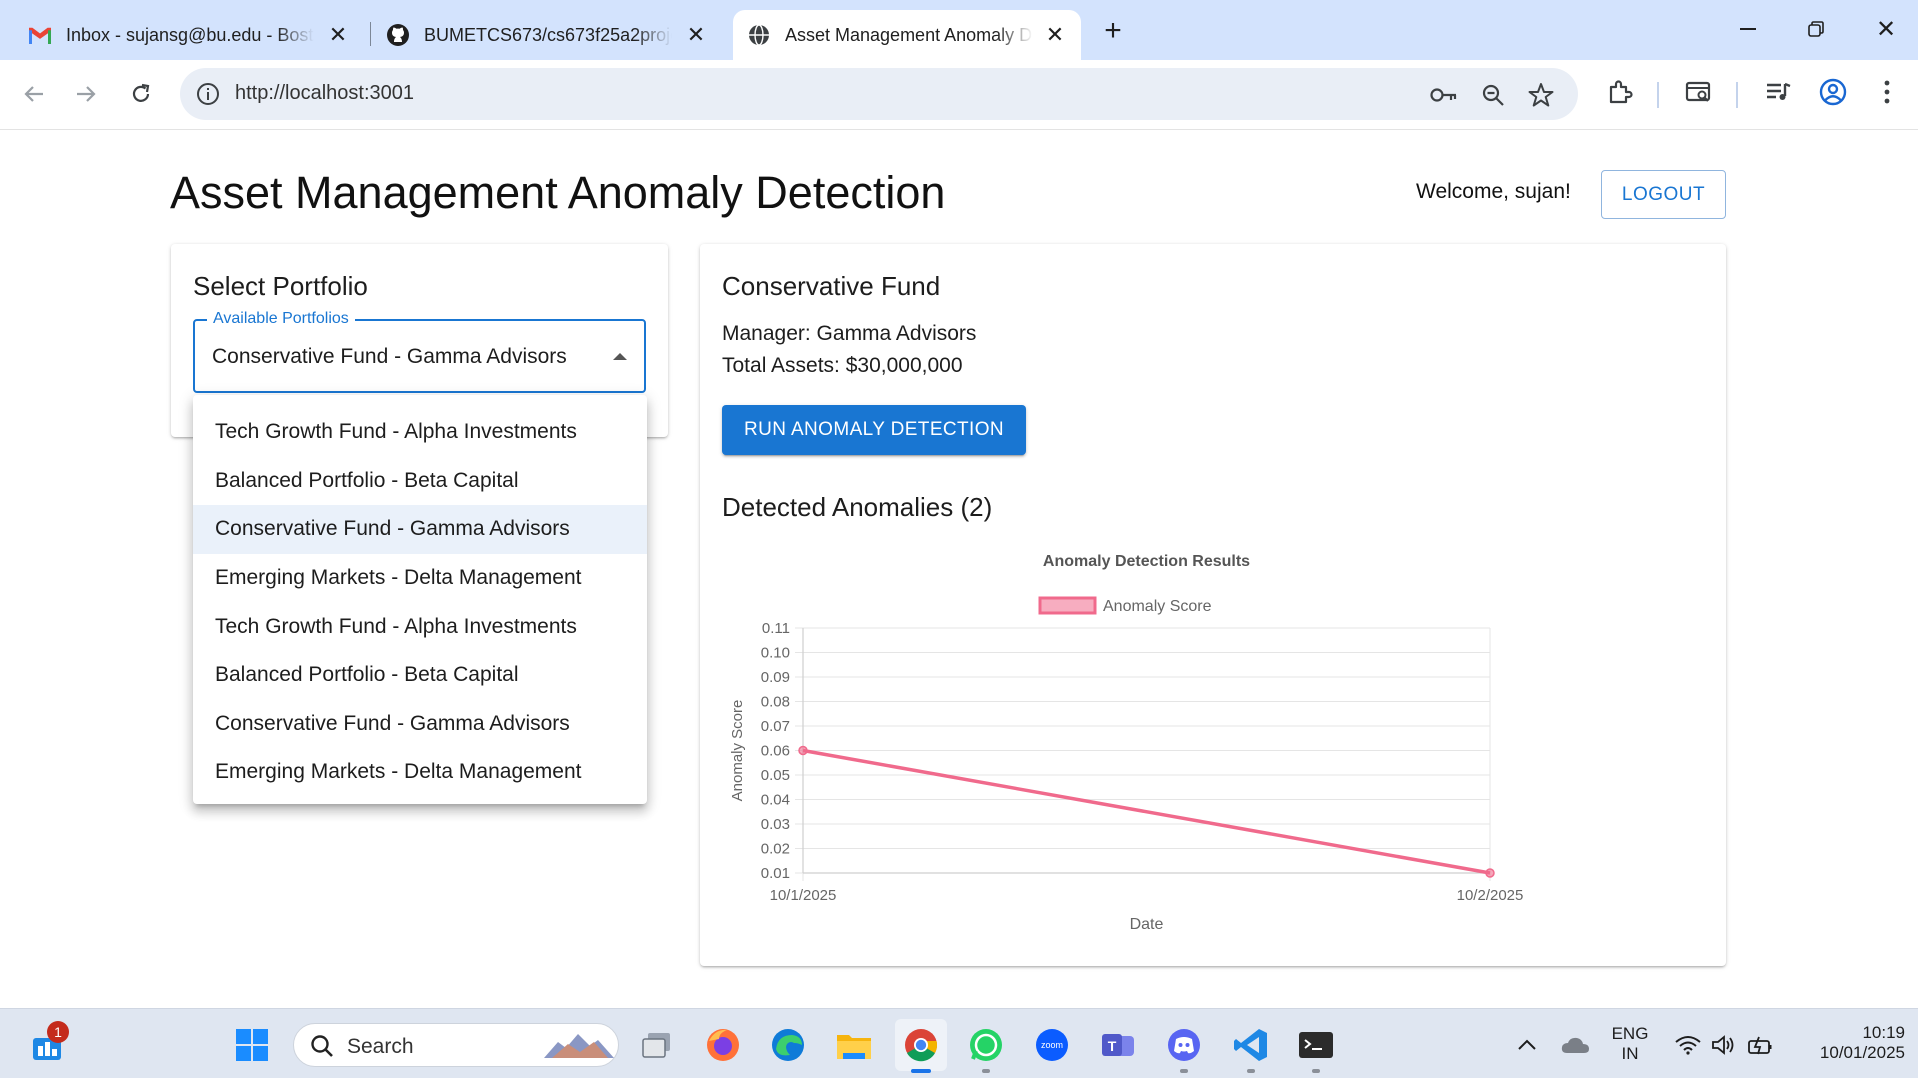 The image size is (1918, 1078). Describe the element at coordinates (759, 35) in the screenshot. I see `globe-icon` at that location.